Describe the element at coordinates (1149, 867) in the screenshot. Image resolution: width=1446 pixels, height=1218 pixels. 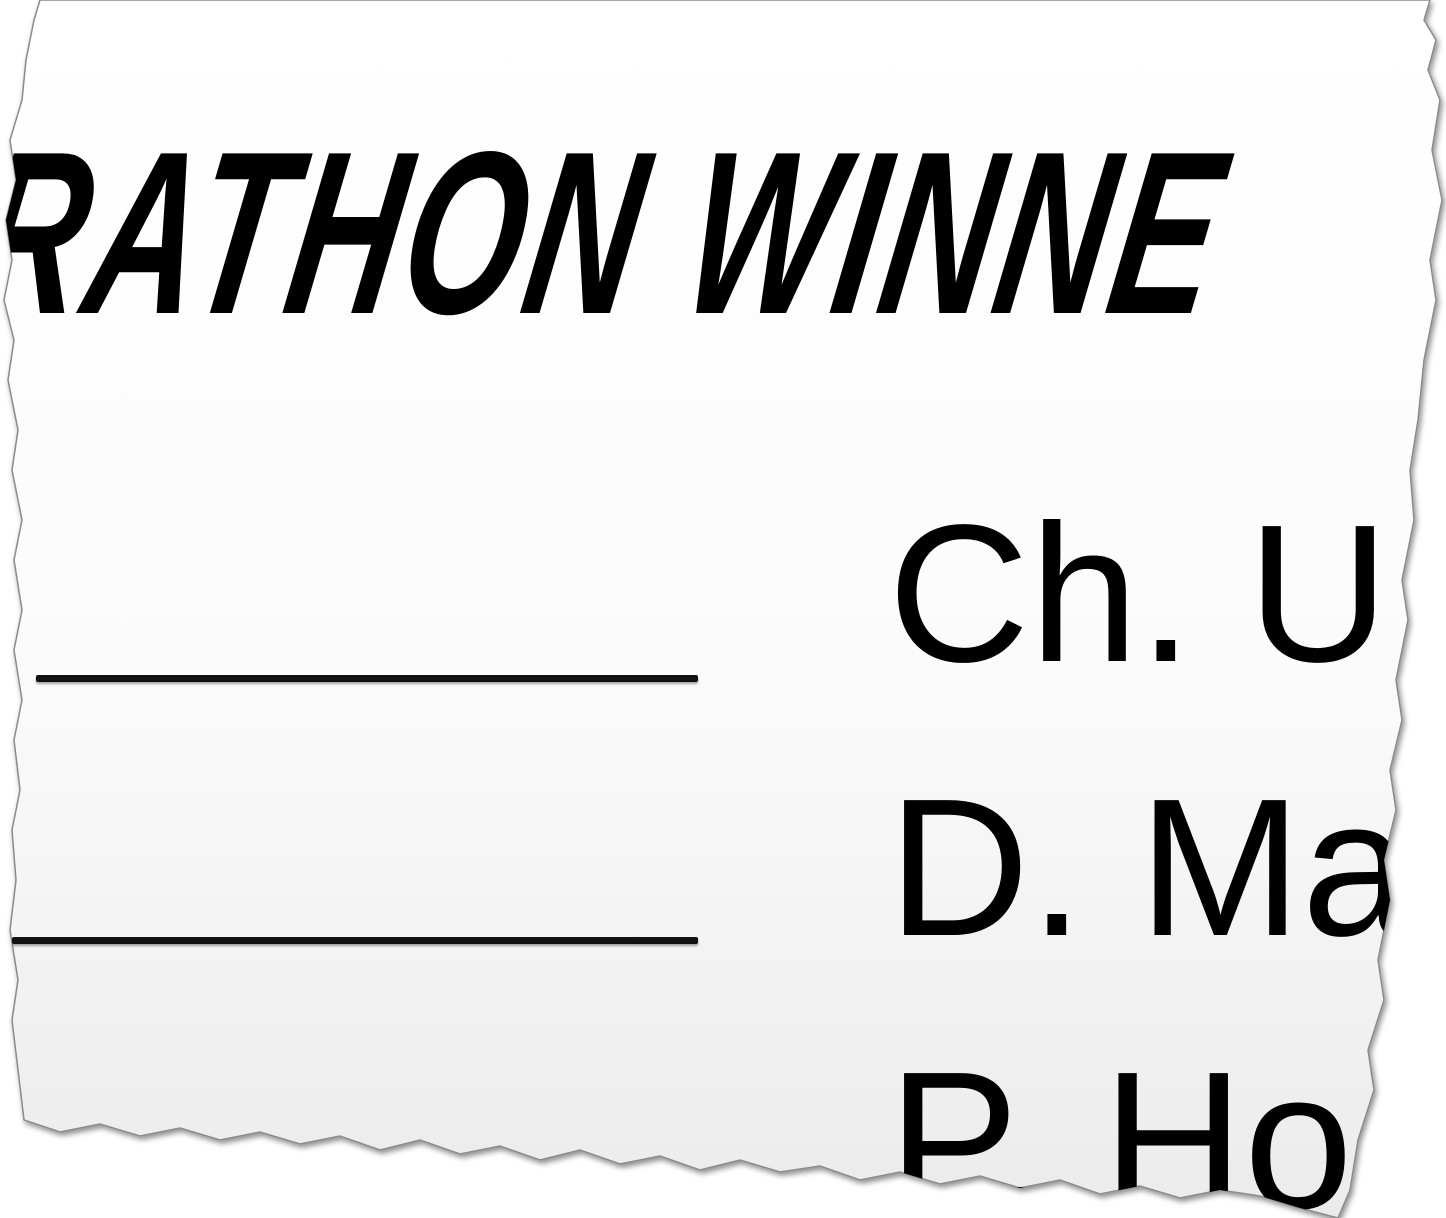
I see `winner-name: D. Ma` at that location.